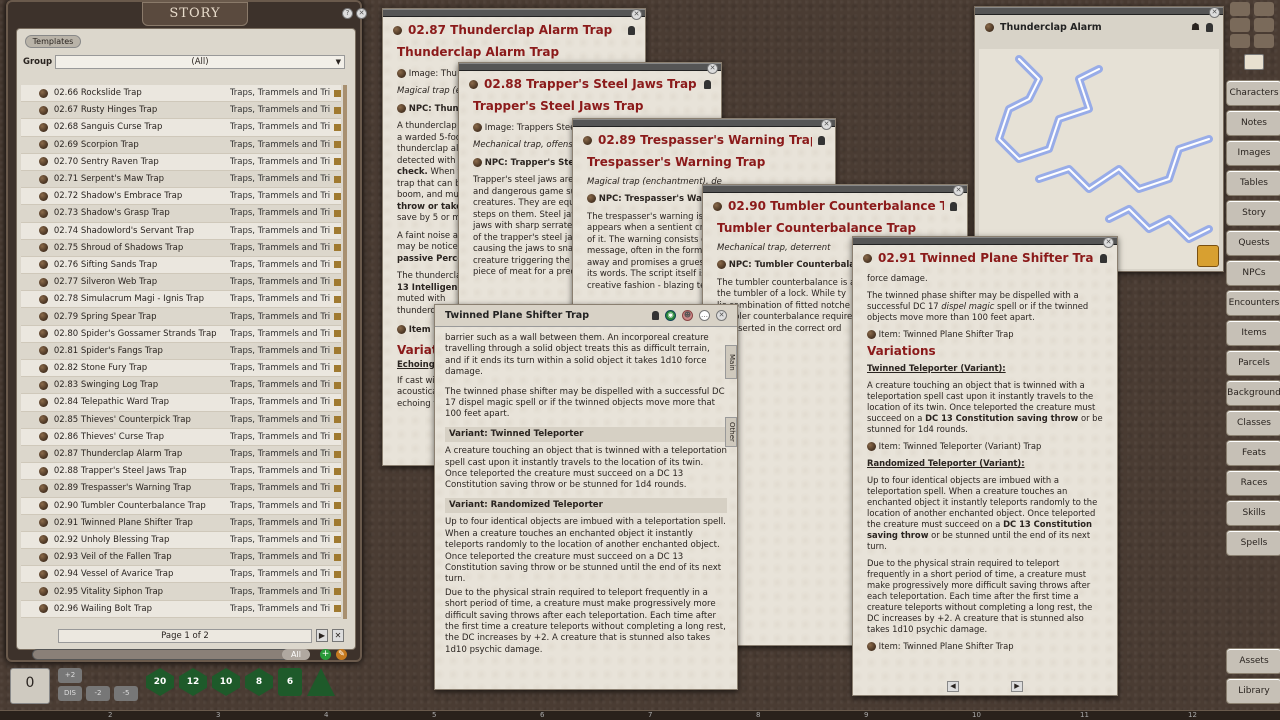 This screenshot has width=1280, height=720. I want to click on sidebar-item-items: Items, so click(1253, 333).